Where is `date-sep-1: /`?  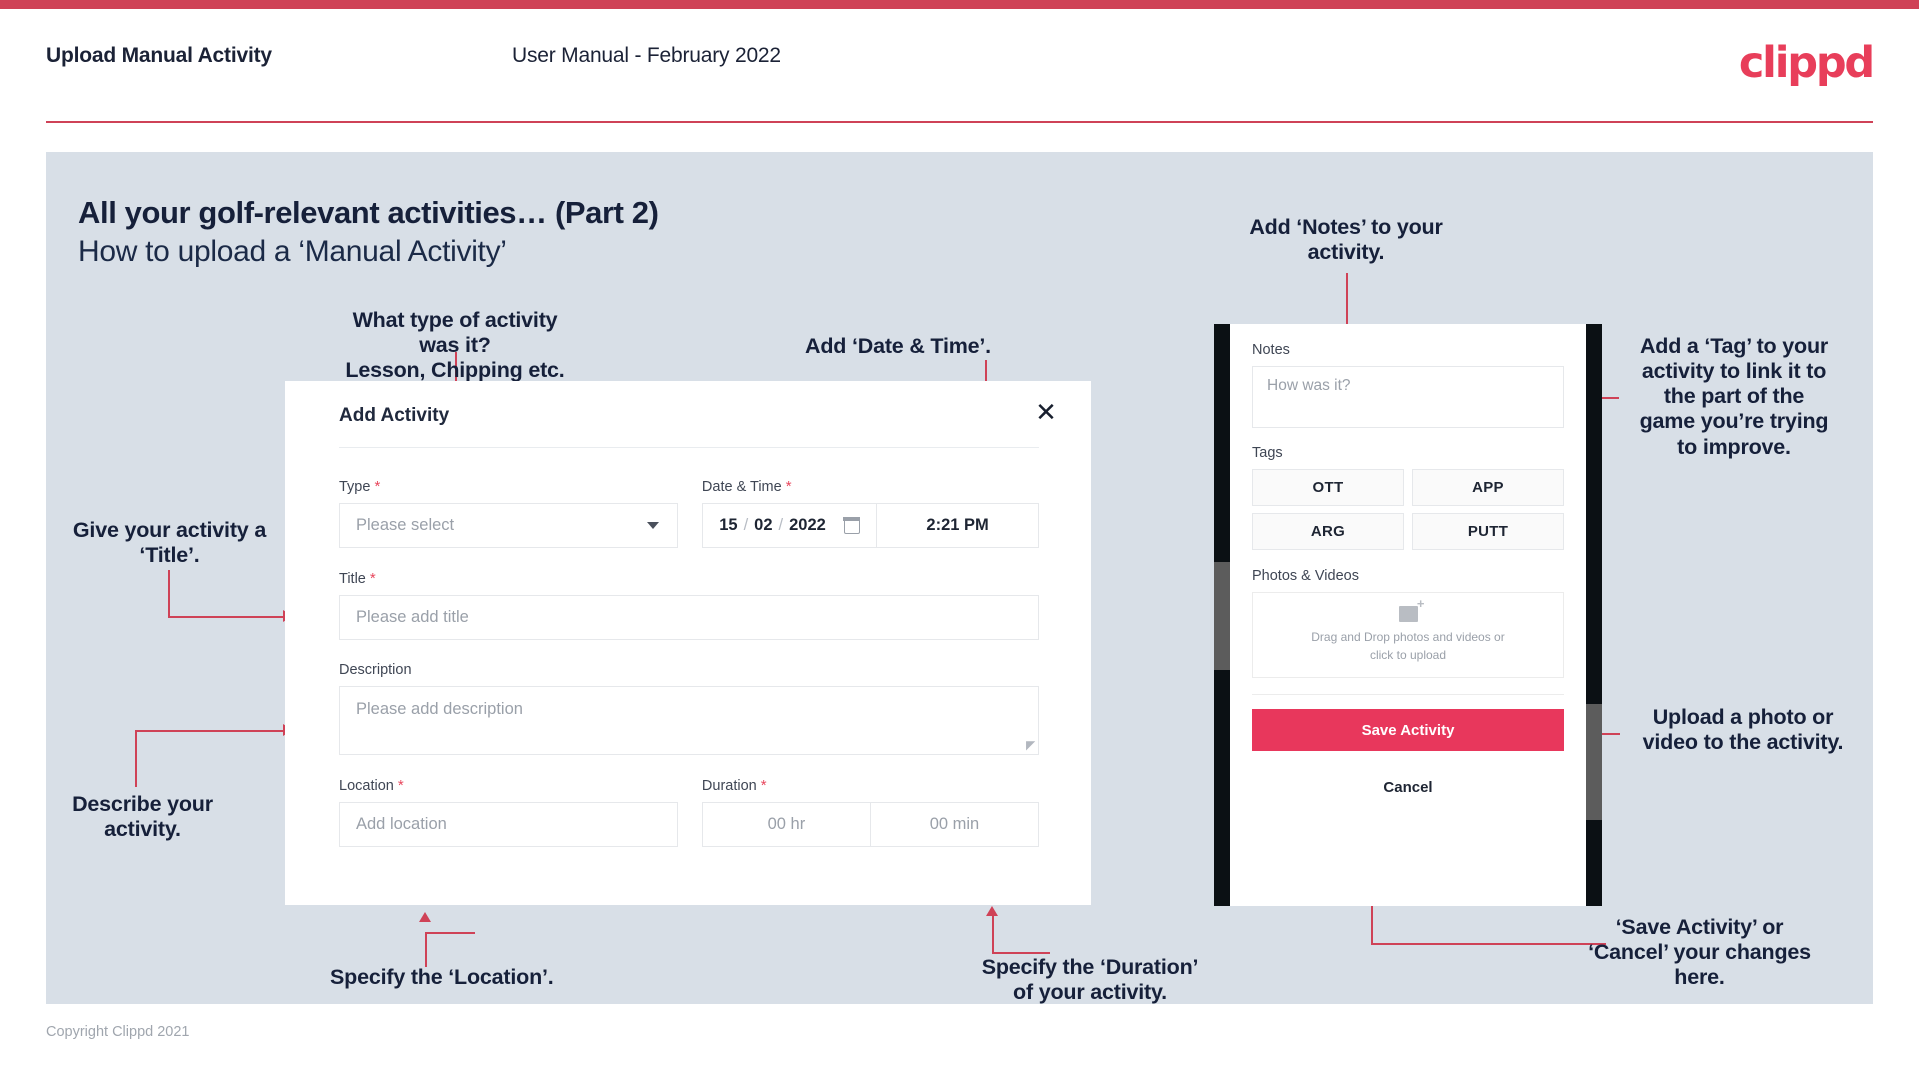 date-sep-1: / is located at coordinates (746, 525).